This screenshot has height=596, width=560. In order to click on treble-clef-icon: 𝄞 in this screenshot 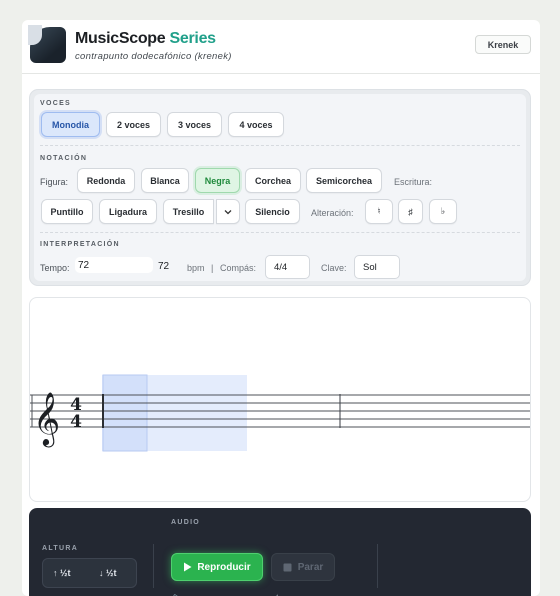, I will do `click(46, 419)`.